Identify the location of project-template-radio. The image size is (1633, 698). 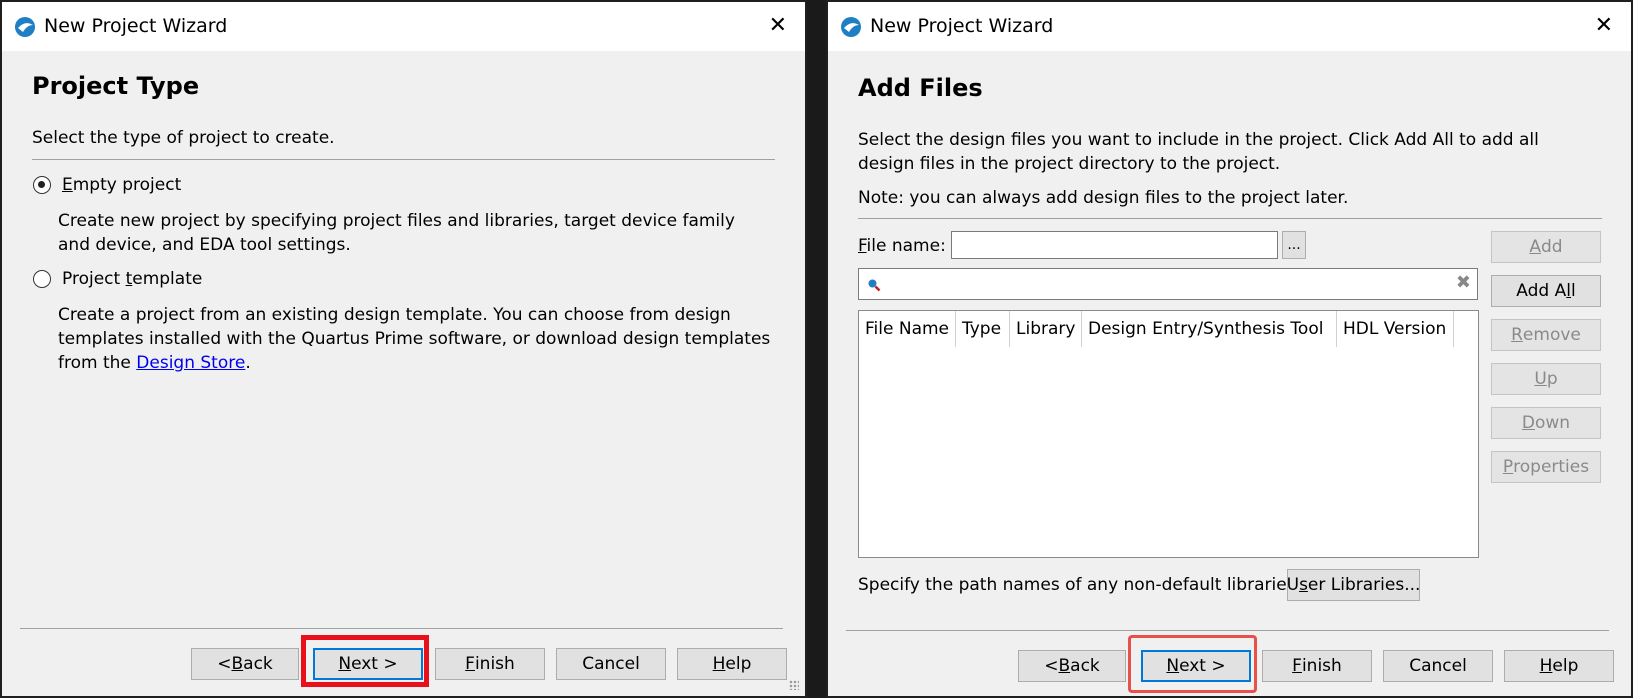
(42, 279).